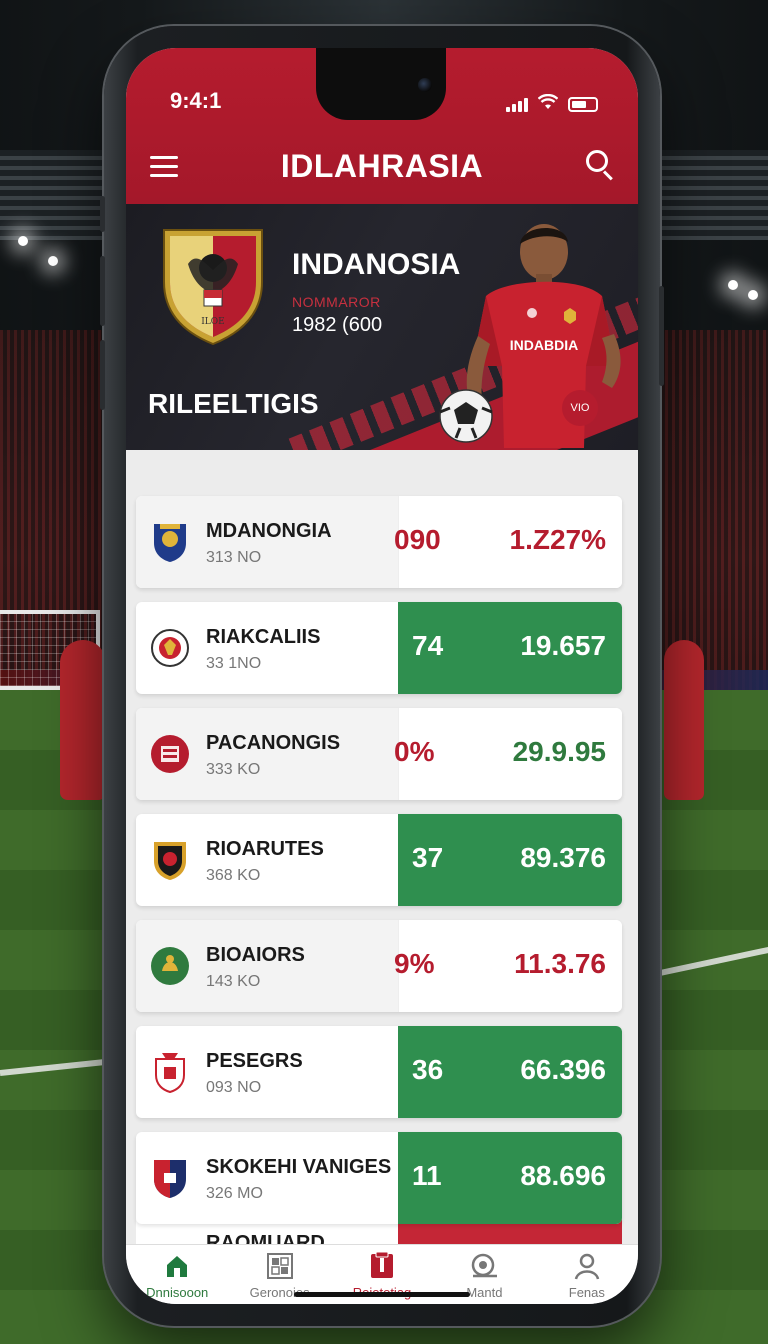 Image resolution: width=768 pixels, height=1344 pixels. What do you see at coordinates (263, 637) in the screenshot?
I see `row-name: RIAKCALIIS` at bounding box center [263, 637].